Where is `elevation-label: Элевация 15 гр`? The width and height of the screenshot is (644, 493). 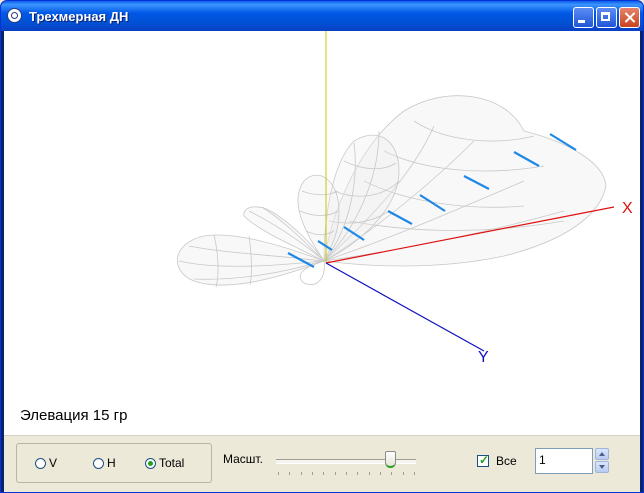
elevation-label: Элевация 15 гр is located at coordinates (74, 415).